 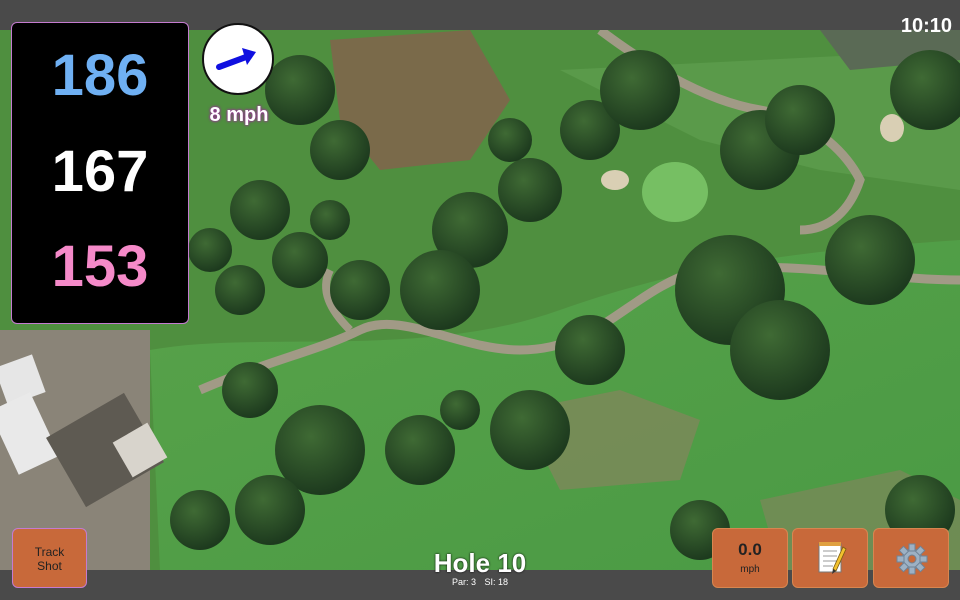 What do you see at coordinates (463, 582) in the screenshot?
I see `hole-par: Par: 3` at bounding box center [463, 582].